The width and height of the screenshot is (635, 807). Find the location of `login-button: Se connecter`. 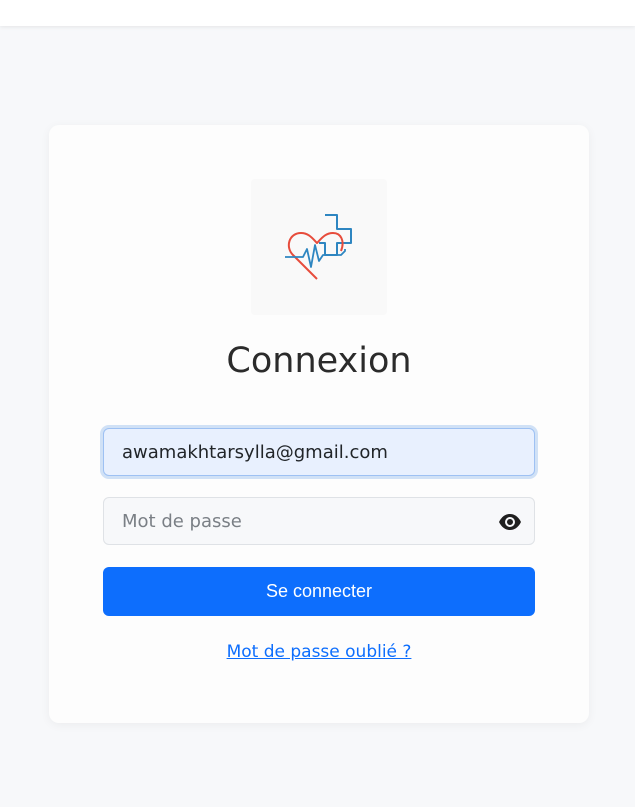

login-button: Se connecter is located at coordinates (319, 591).